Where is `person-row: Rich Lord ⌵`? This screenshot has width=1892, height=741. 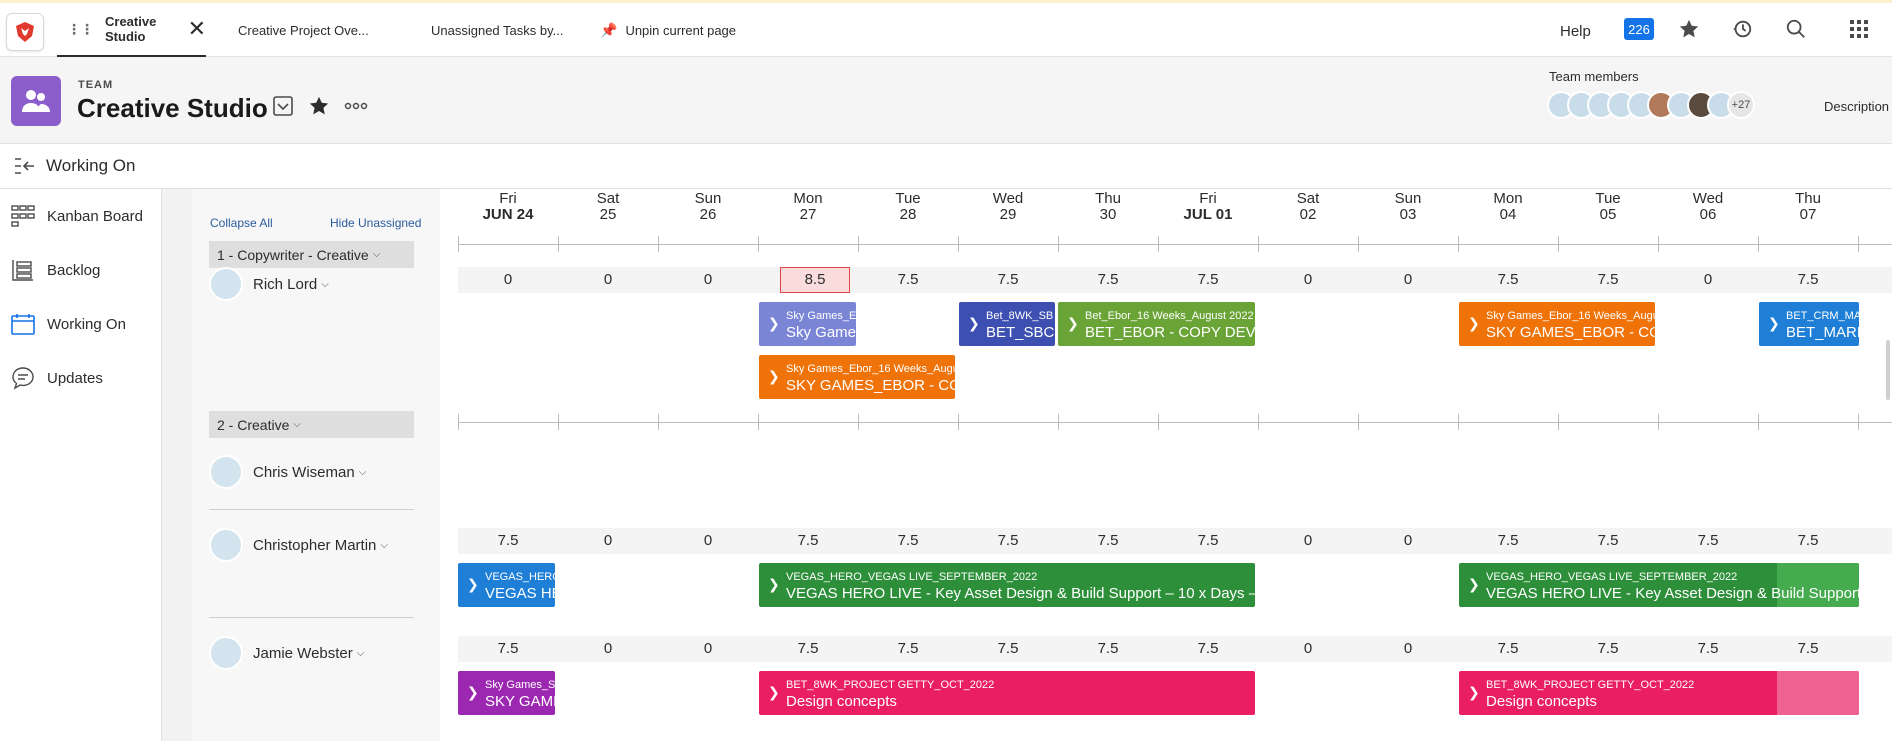
person-row: Rich Lord ⌵ is located at coordinates (269, 284).